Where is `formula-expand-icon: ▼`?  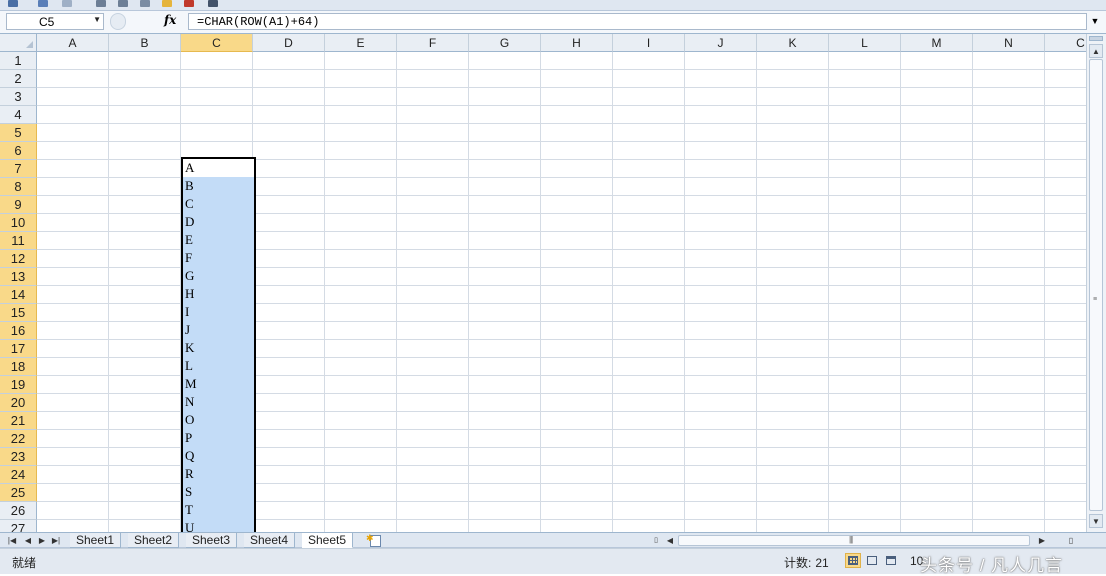 formula-expand-icon: ▼ is located at coordinates (1095, 21).